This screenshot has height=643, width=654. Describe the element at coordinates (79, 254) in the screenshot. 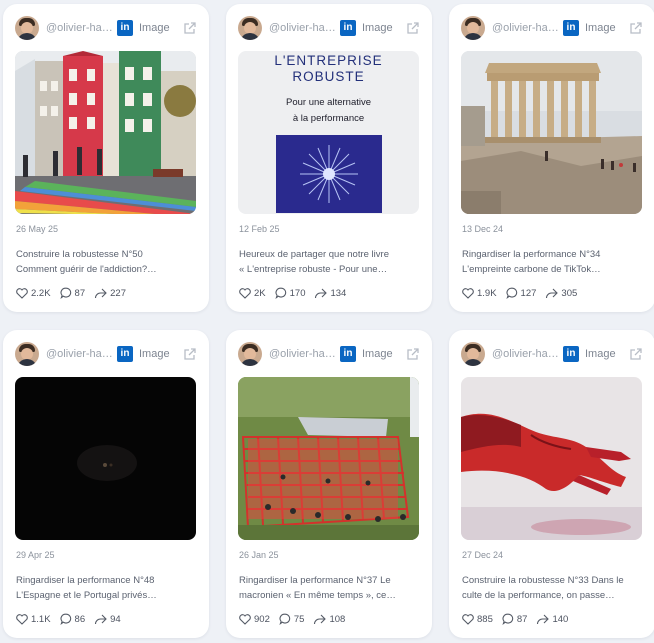

I see `post-text-line: Construire la robustesse N°50` at that location.